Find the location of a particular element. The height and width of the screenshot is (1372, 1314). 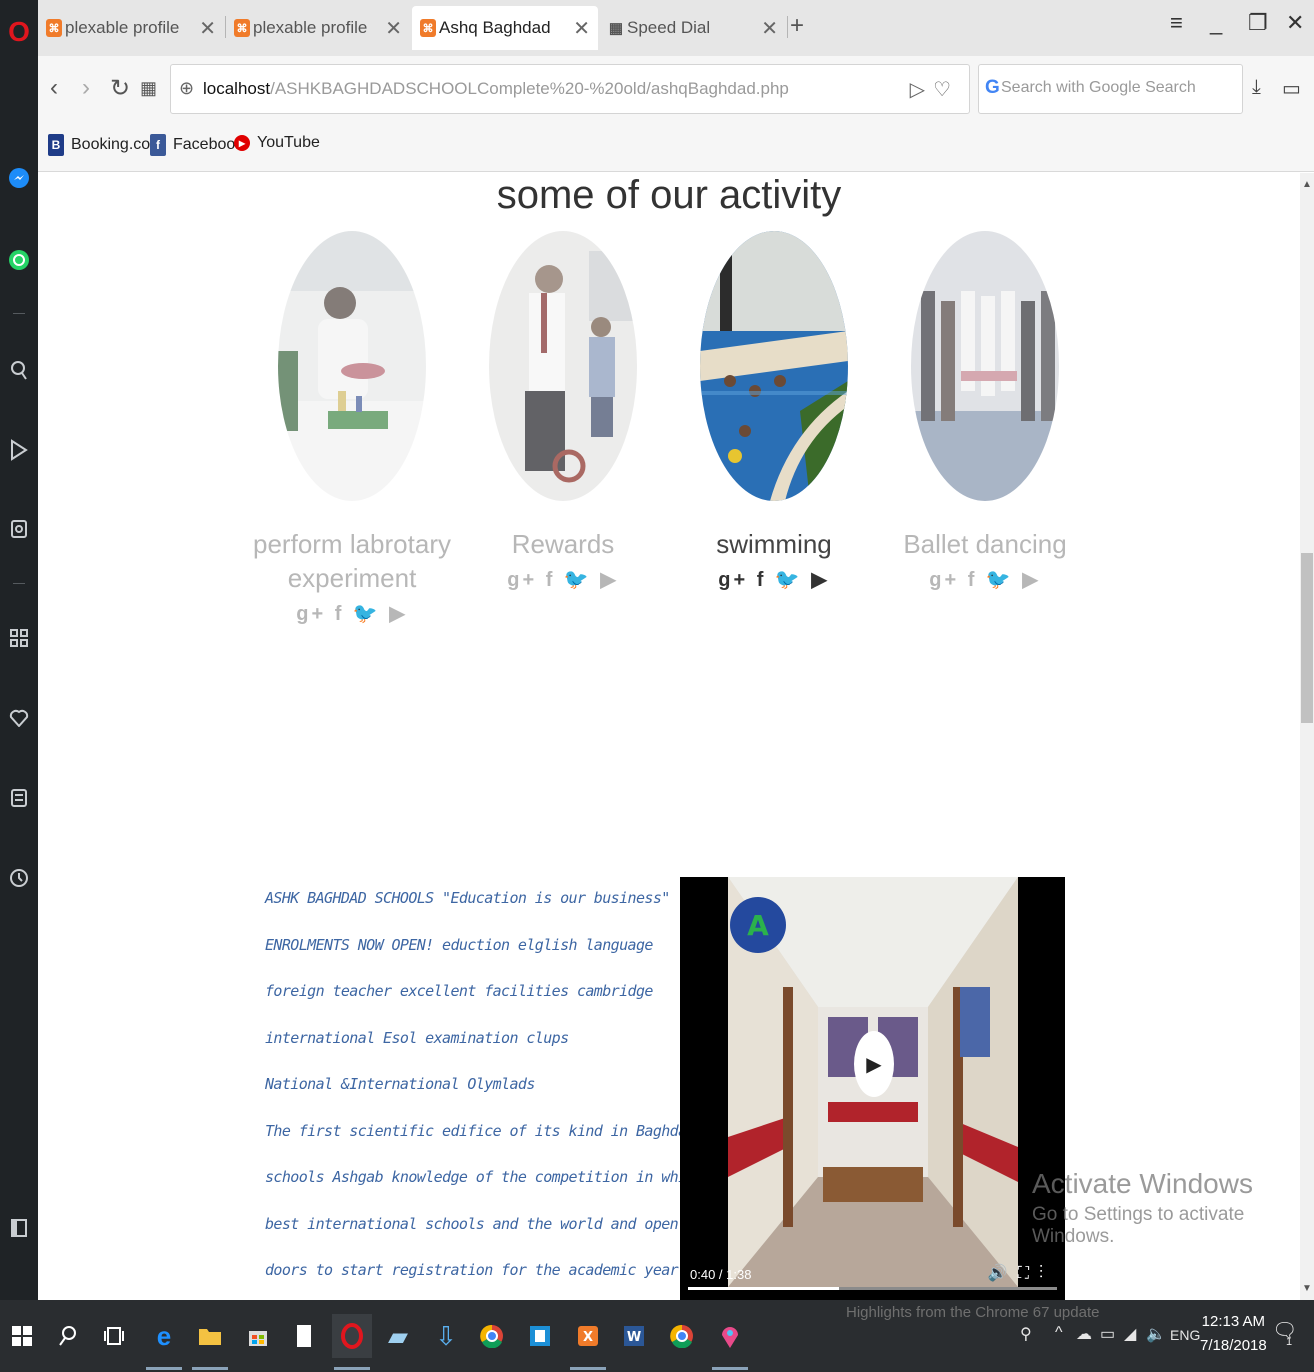

scroll-up-icon: ▲ is located at coordinates (1307, 184).